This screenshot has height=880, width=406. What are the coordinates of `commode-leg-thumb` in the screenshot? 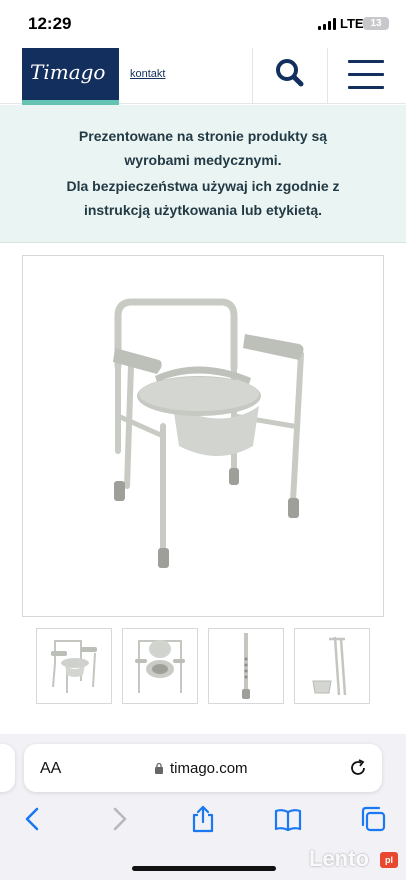 It's located at (246, 666).